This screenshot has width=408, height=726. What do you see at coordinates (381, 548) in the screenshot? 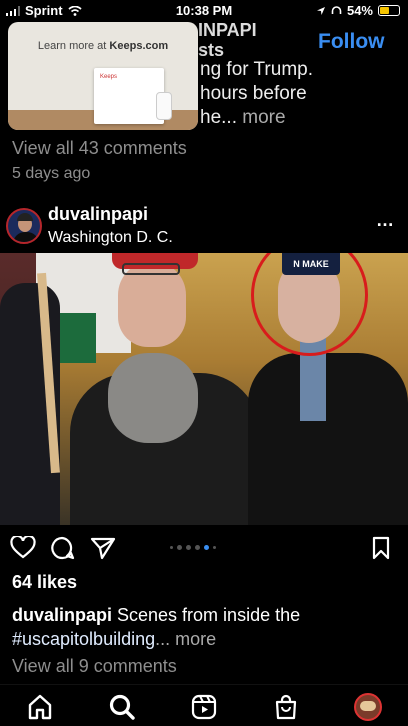
I see `bookmark-icon` at bounding box center [381, 548].